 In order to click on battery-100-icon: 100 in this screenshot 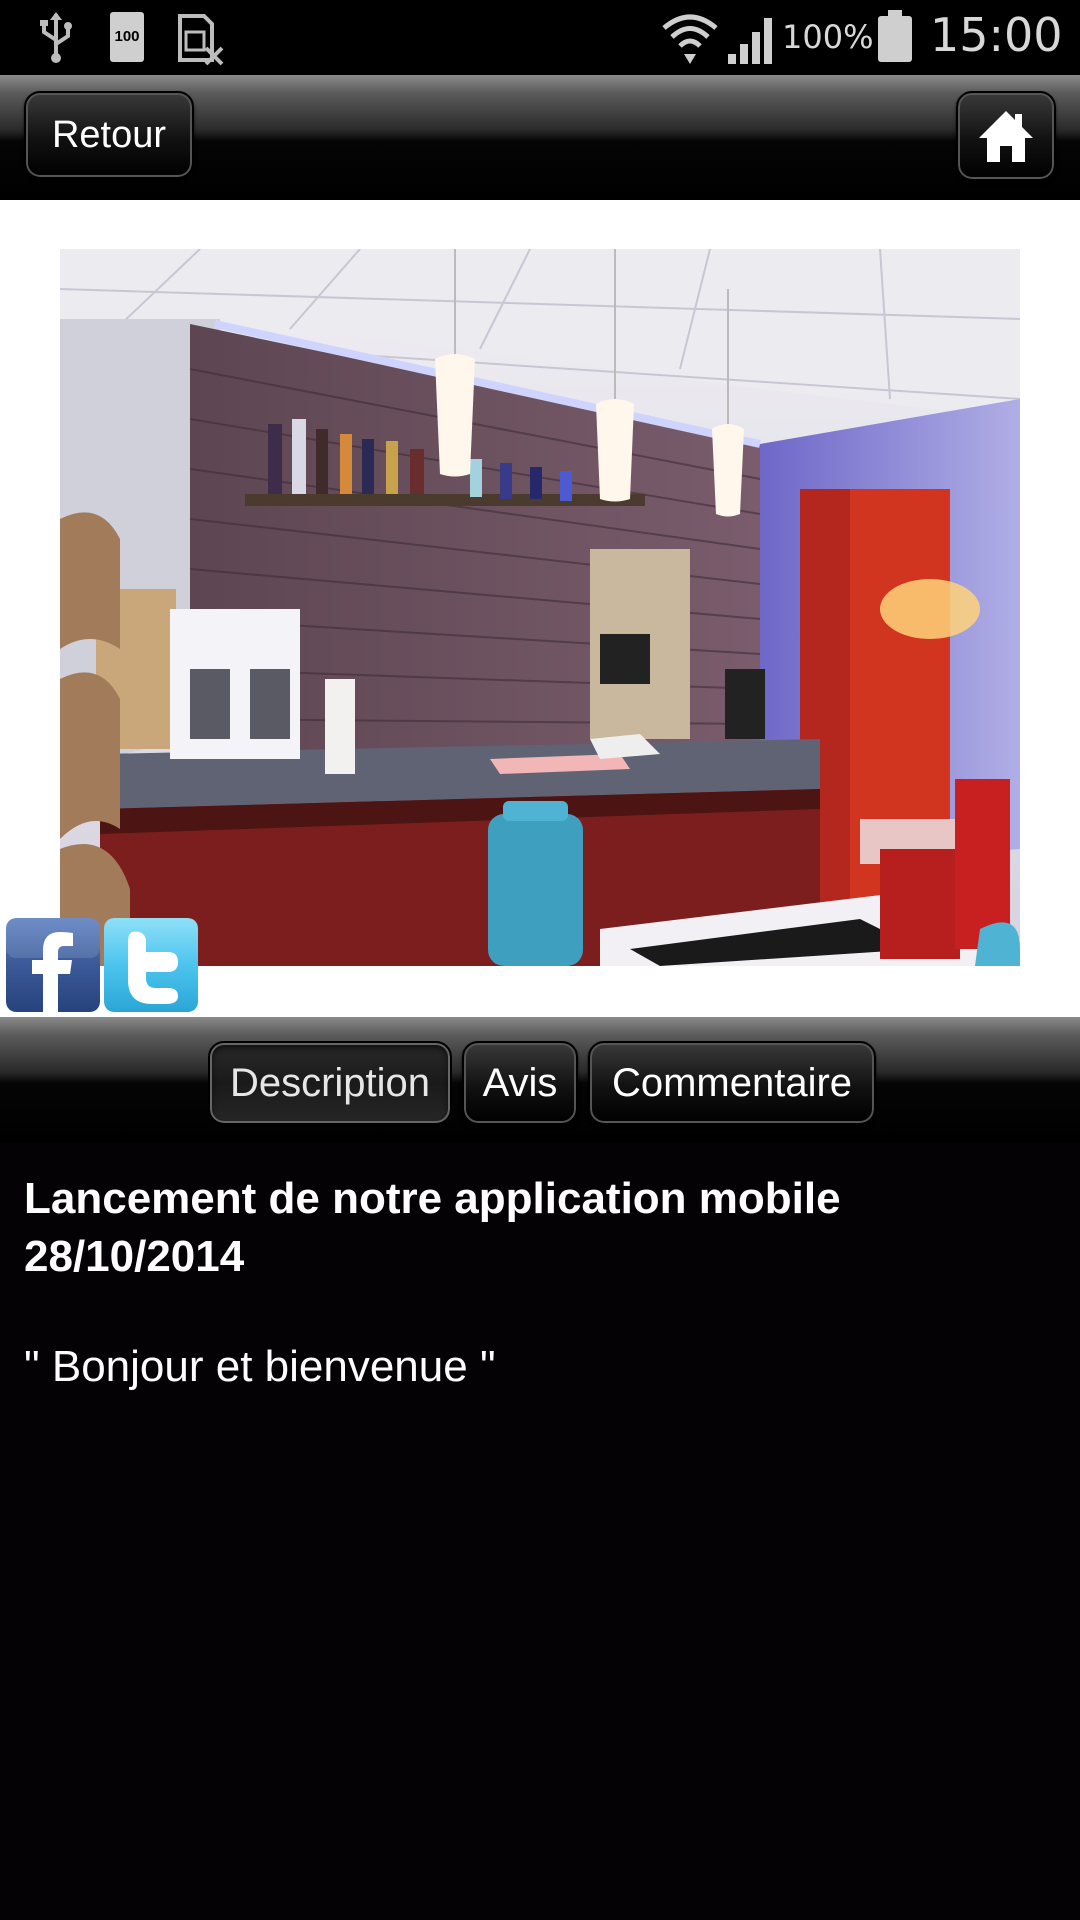, I will do `click(127, 37)`.